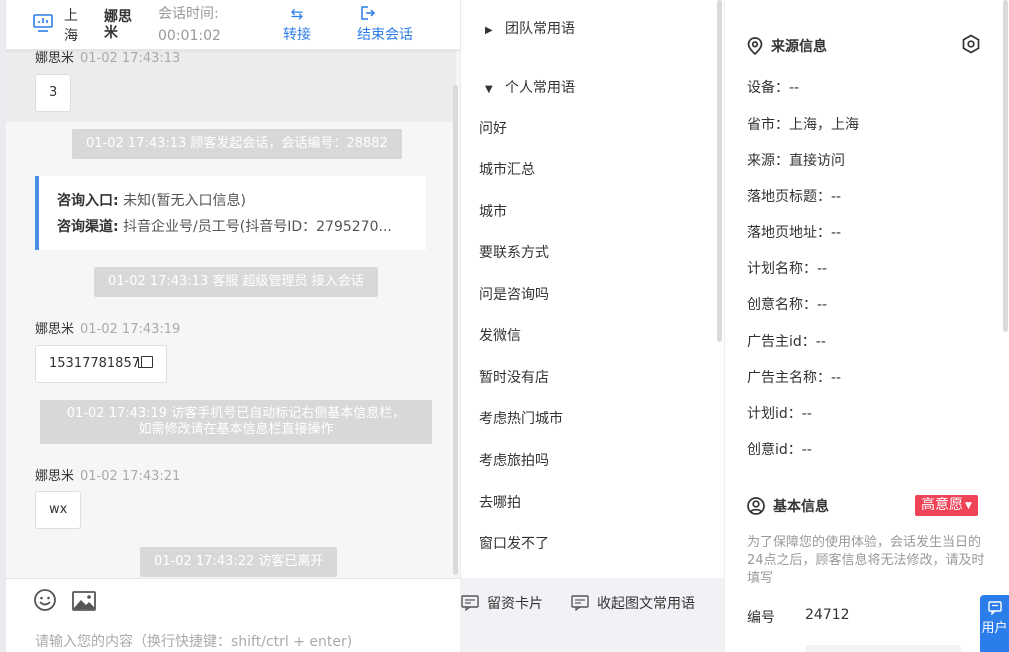  Describe the element at coordinates (193, 641) in the screenshot. I see `message-input: 请输入您的内容（换行快捷键：shift/ctrl + enter)` at that location.